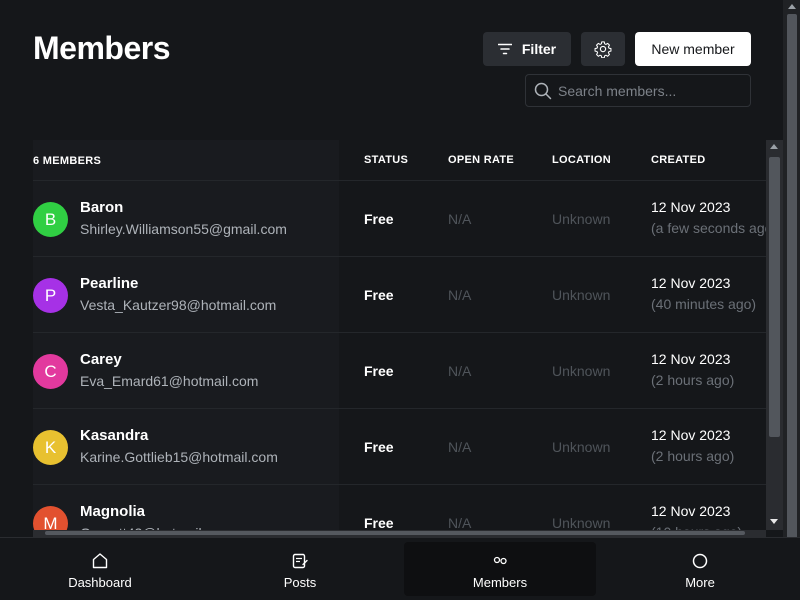 The image size is (800, 600). What do you see at coordinates (67, 161) in the screenshot?
I see `member-count-header: 6 MEMBERS` at bounding box center [67, 161].